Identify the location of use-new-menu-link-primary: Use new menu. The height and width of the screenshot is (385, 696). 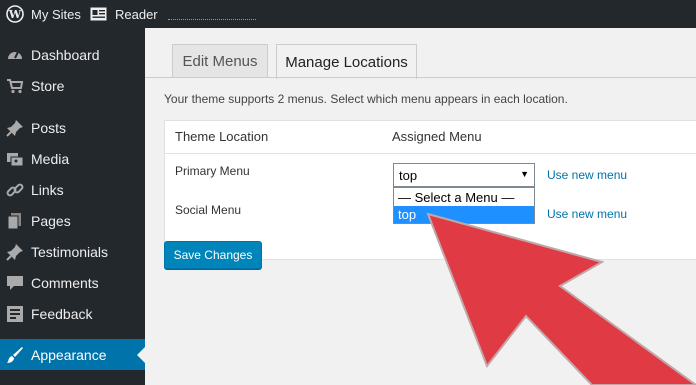
(587, 175).